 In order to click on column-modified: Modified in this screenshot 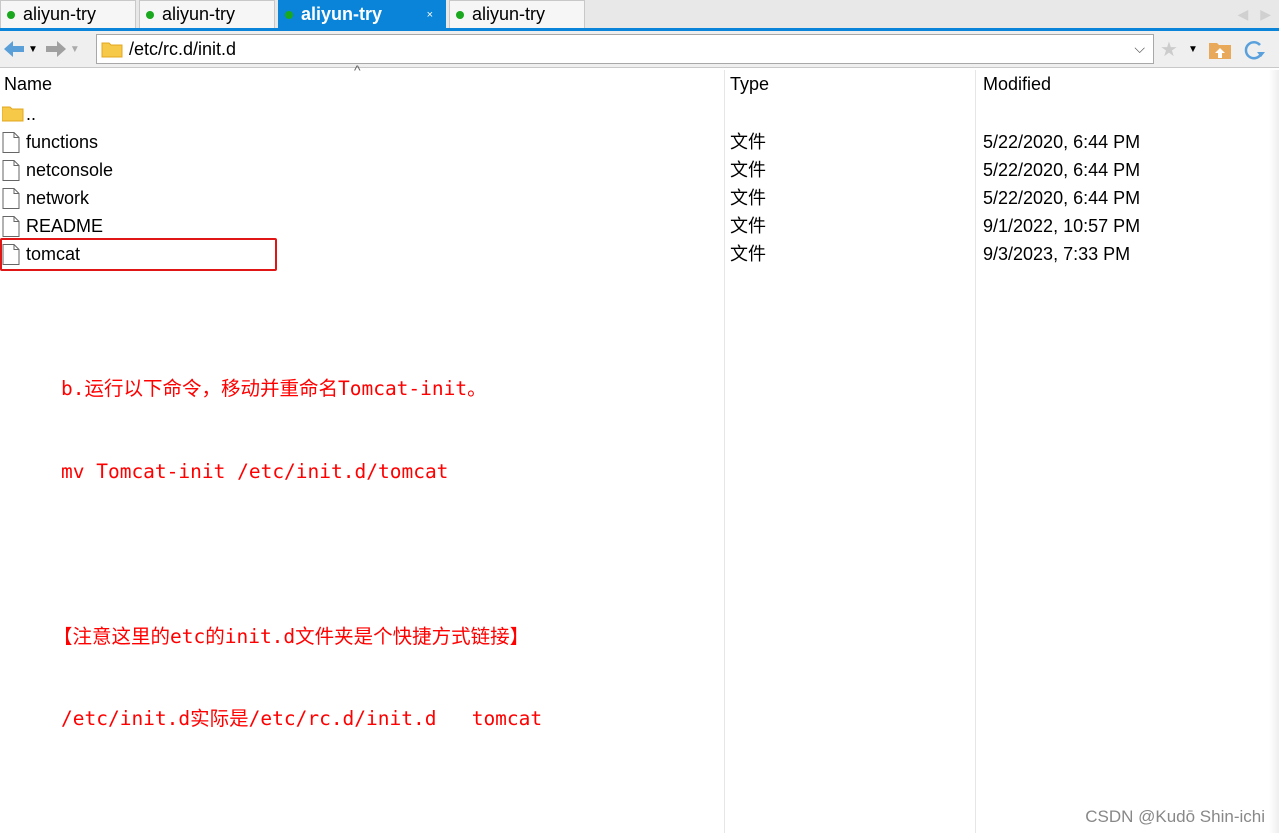, I will do `click(1015, 84)`.